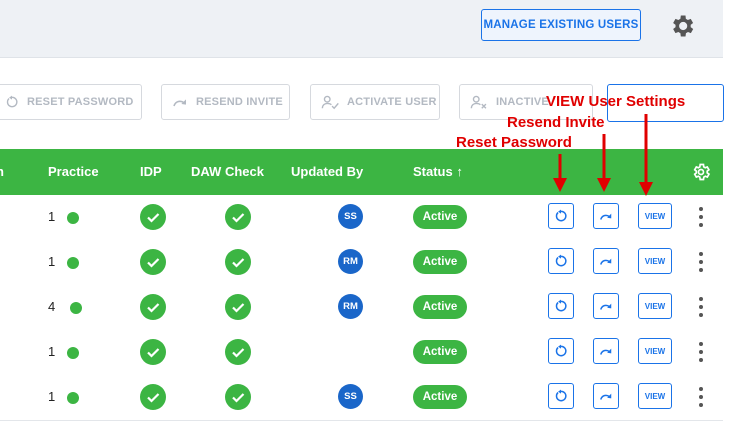 Image resolution: width=730 pixels, height=421 pixels. I want to click on activate-user-label: ACTIVATE USER, so click(392, 102).